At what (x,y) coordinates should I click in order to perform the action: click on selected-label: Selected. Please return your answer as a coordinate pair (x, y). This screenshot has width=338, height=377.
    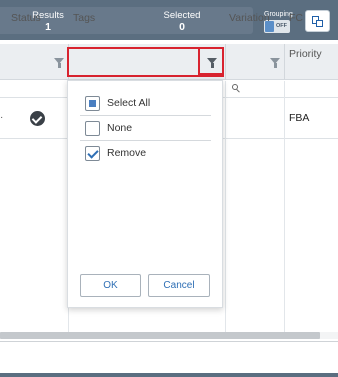
    Looking at the image, I should click on (182, 15).